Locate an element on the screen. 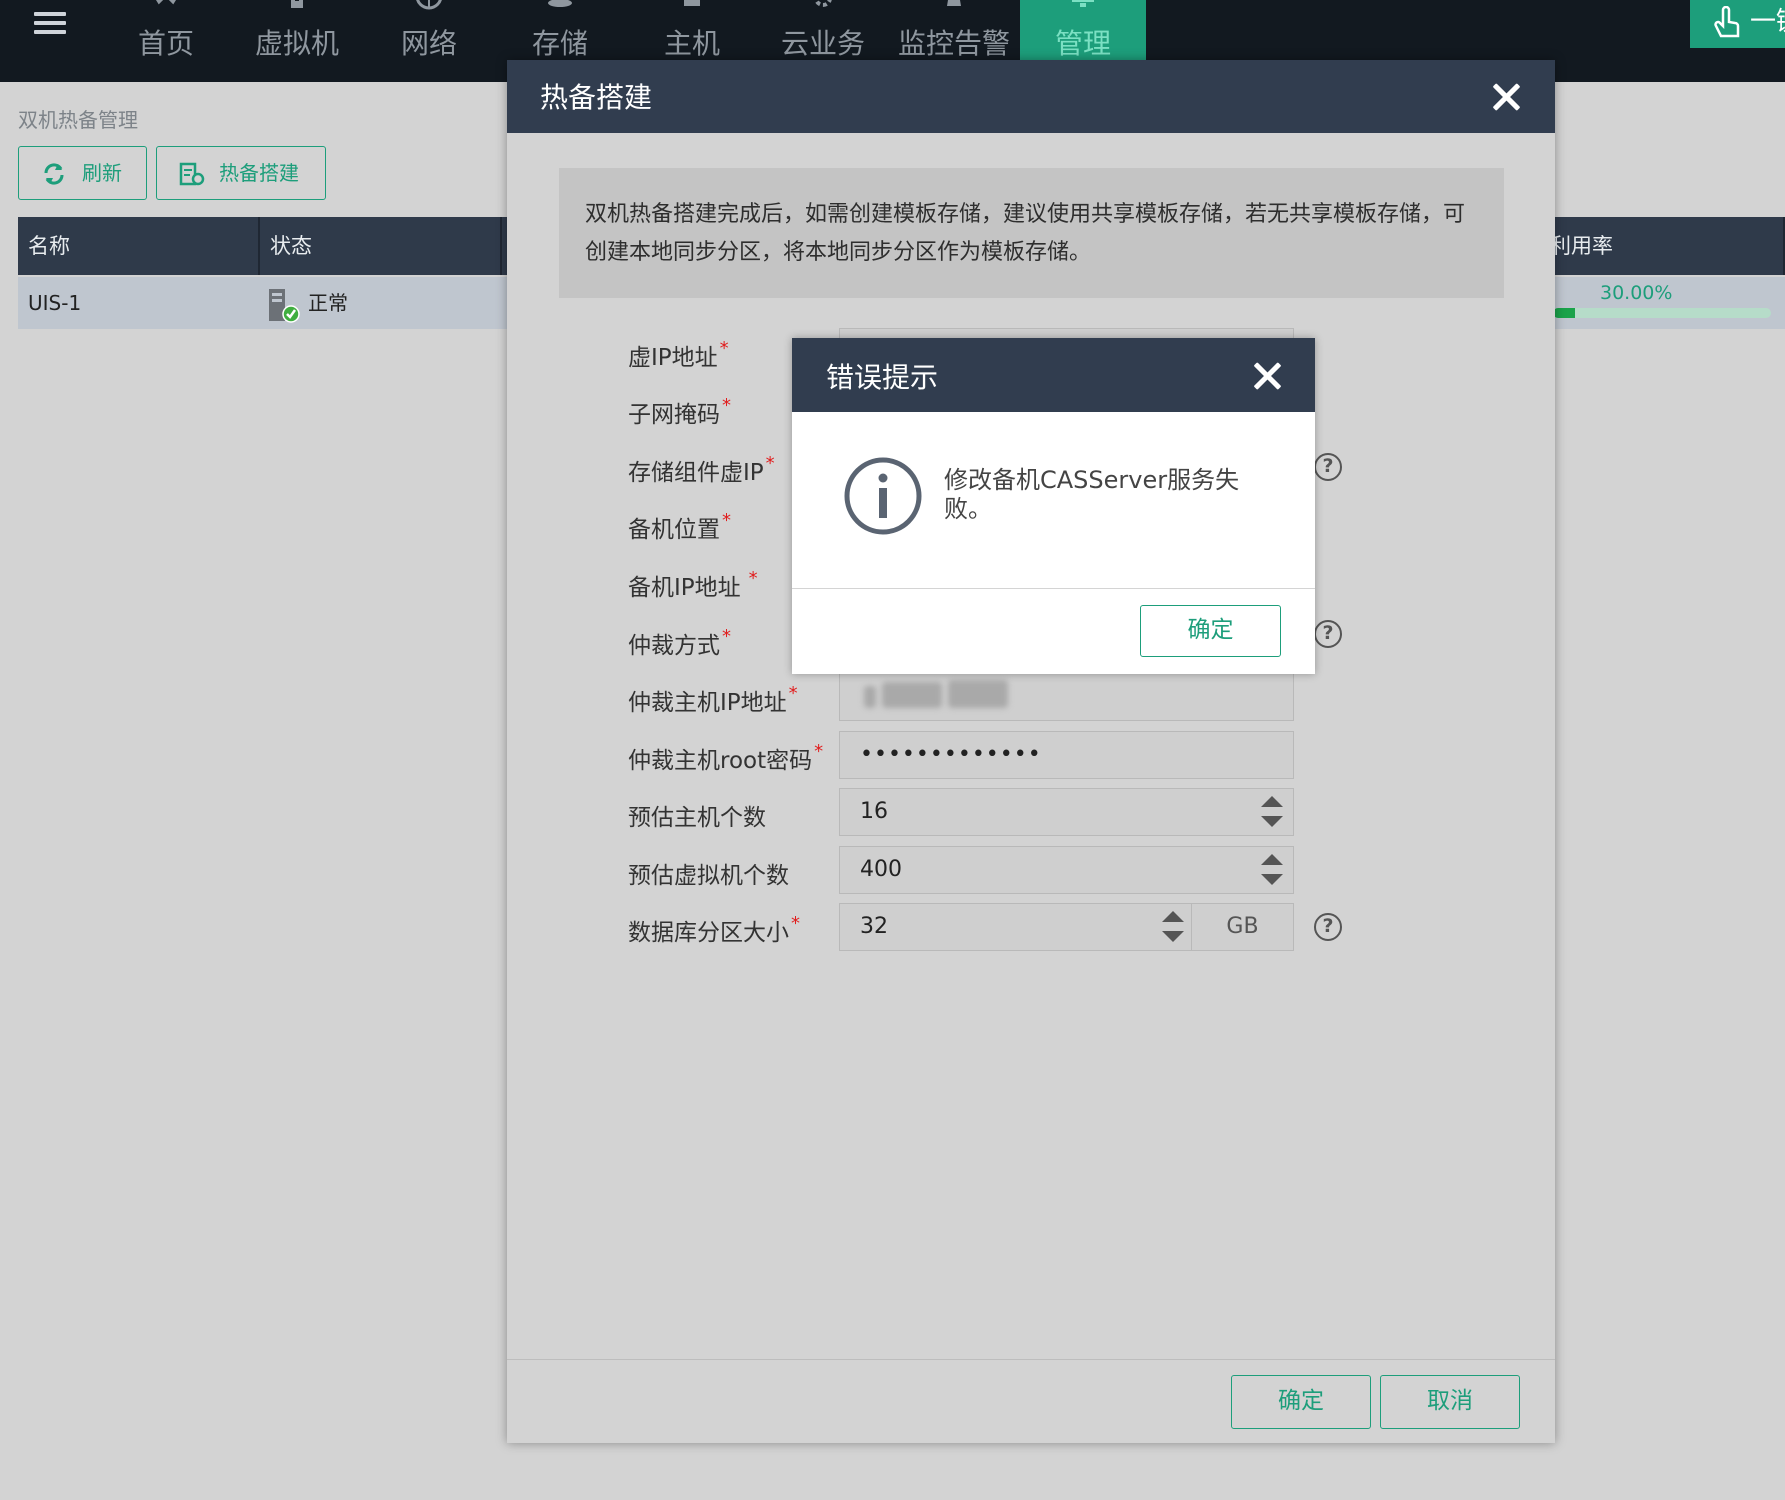  row-status: 正常 is located at coordinates (328, 303).